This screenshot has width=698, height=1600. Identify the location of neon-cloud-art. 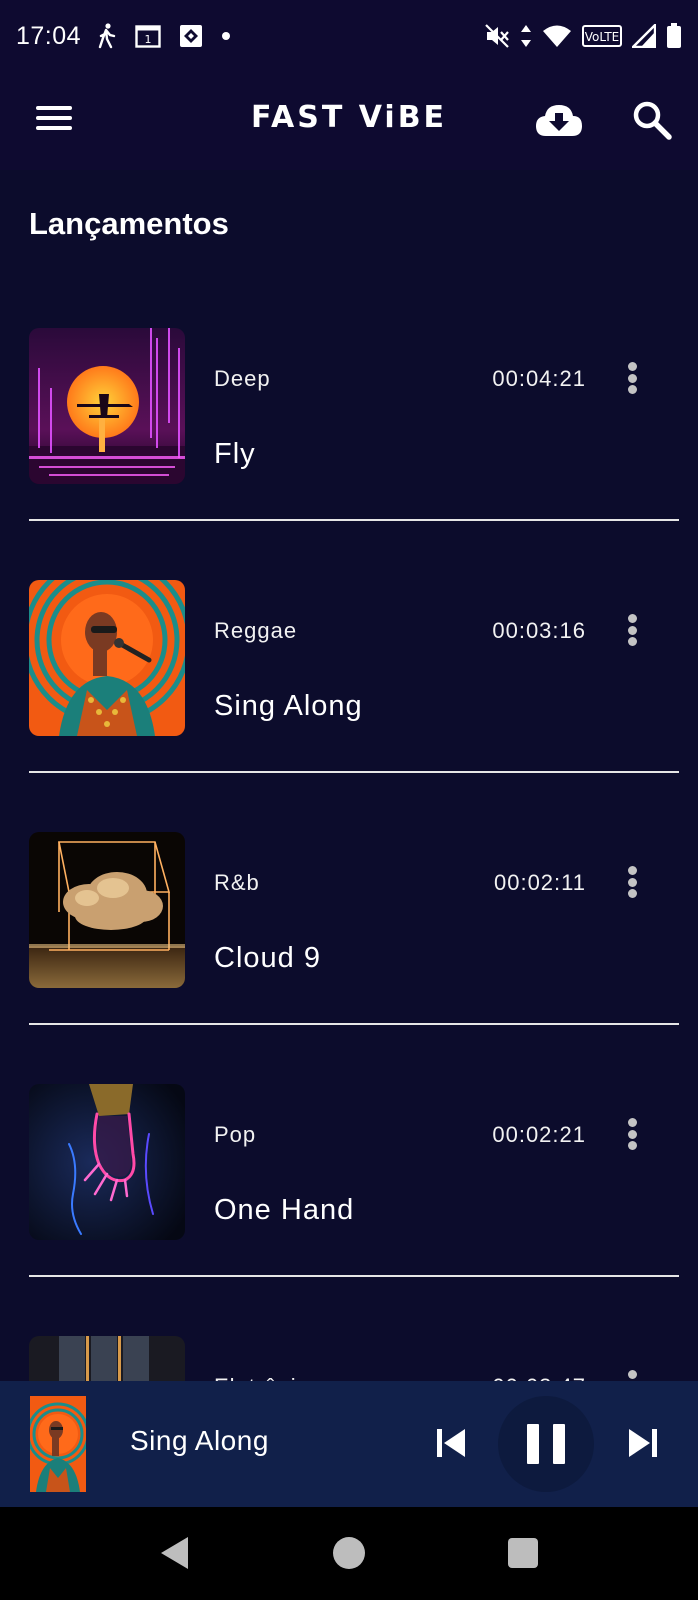
(107, 910).